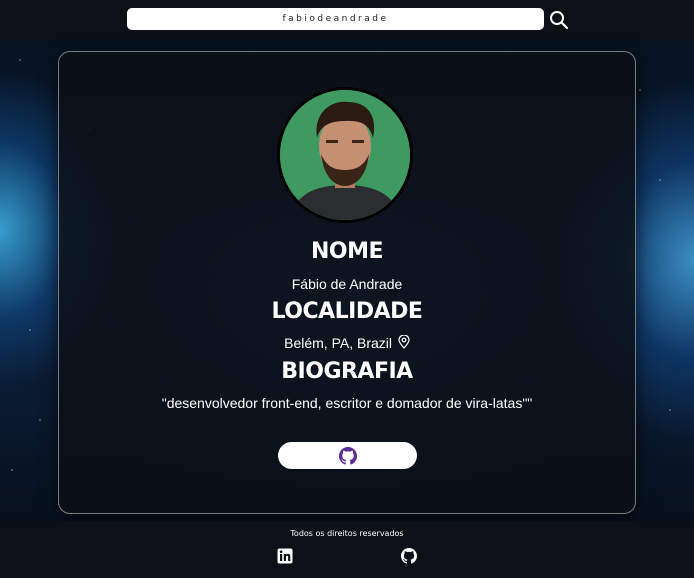  What do you see at coordinates (347, 251) in the screenshot?
I see `name-heading: NOME` at bounding box center [347, 251].